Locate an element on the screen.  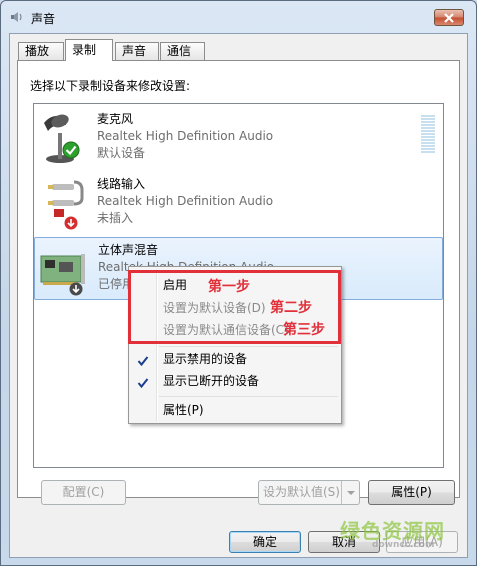
device-status: 默认设备 is located at coordinates (121, 153).